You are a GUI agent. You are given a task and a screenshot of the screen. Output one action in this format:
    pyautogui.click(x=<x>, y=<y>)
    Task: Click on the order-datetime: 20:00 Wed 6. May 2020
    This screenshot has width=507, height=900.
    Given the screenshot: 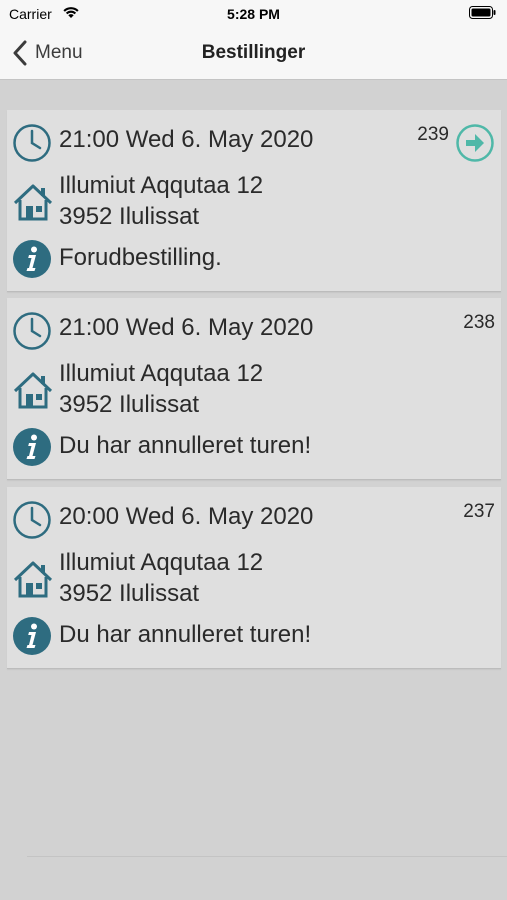 What is the action you would take?
    pyautogui.click(x=186, y=516)
    